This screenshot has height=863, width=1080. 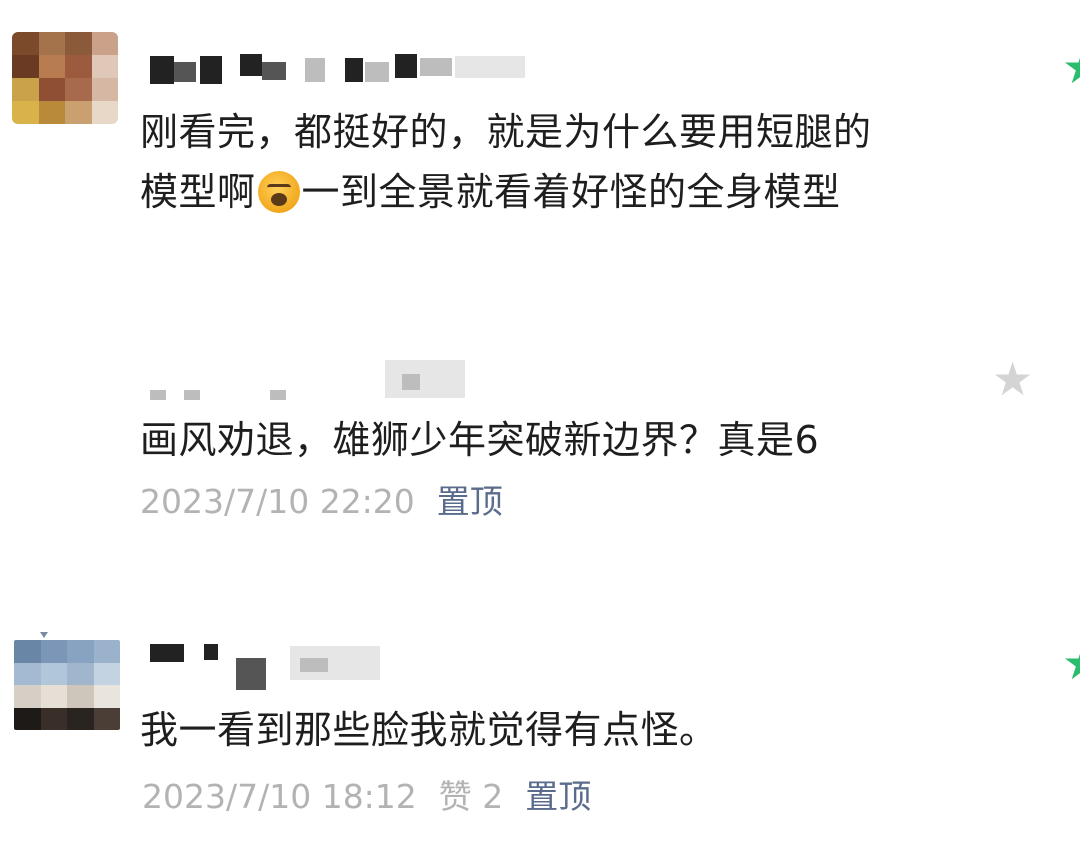 I want to click on comment-text-segment: 一到全景就看着好怪的全身模型, so click(x=571, y=192).